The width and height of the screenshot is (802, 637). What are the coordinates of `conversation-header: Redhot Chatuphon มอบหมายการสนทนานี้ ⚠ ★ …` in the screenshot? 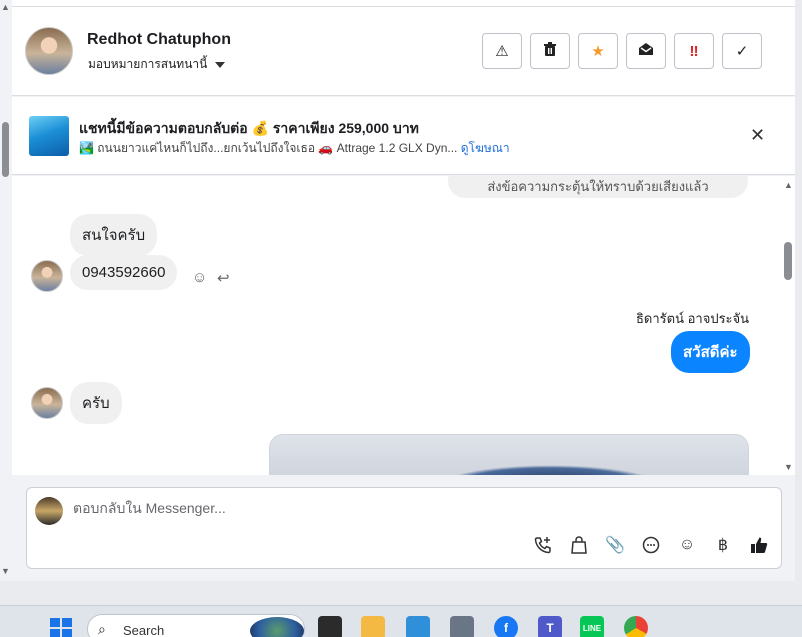 It's located at (403, 51).